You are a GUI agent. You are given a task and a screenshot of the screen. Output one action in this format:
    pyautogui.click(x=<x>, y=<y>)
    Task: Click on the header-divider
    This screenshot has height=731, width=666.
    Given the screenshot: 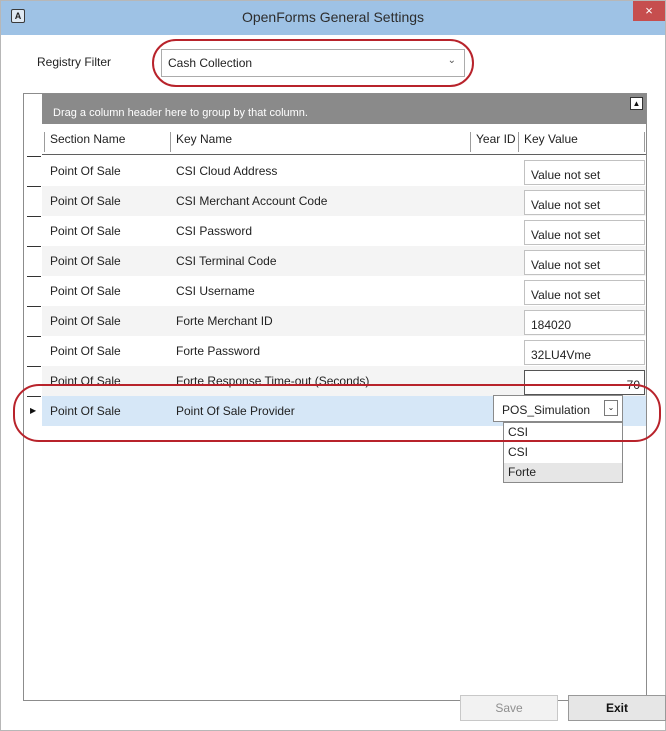 What is the action you would take?
    pyautogui.click(x=344, y=154)
    